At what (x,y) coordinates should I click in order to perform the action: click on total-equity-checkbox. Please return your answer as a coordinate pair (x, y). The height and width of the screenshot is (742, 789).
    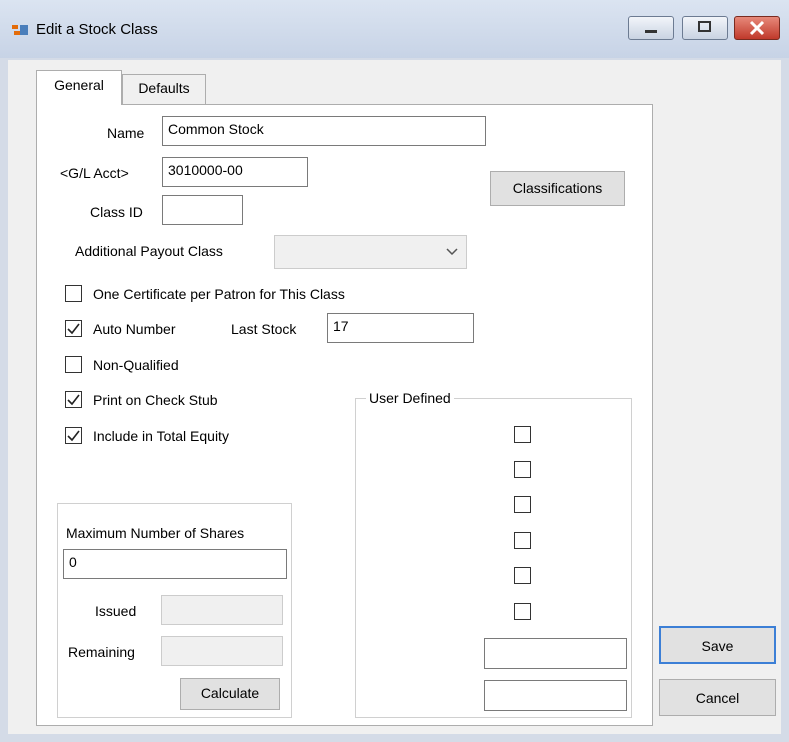
    Looking at the image, I should click on (73, 435).